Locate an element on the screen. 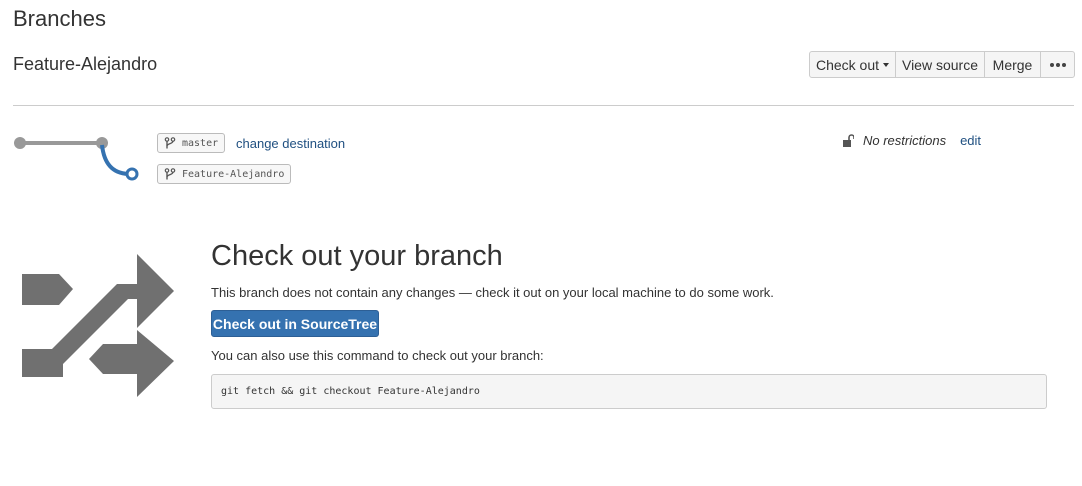 This screenshot has height=486, width=1082. branch-name-heading: Feature-Alejandro is located at coordinates (85, 64).